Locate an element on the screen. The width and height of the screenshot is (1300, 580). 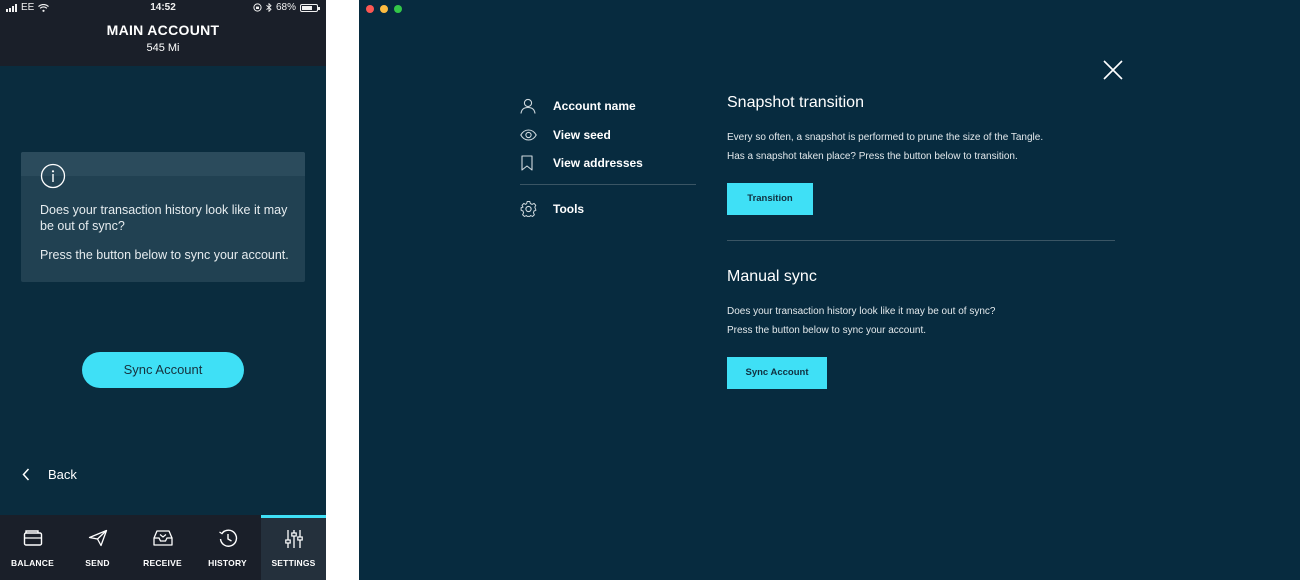
battery-percent: 68% is located at coordinates (285, 7).